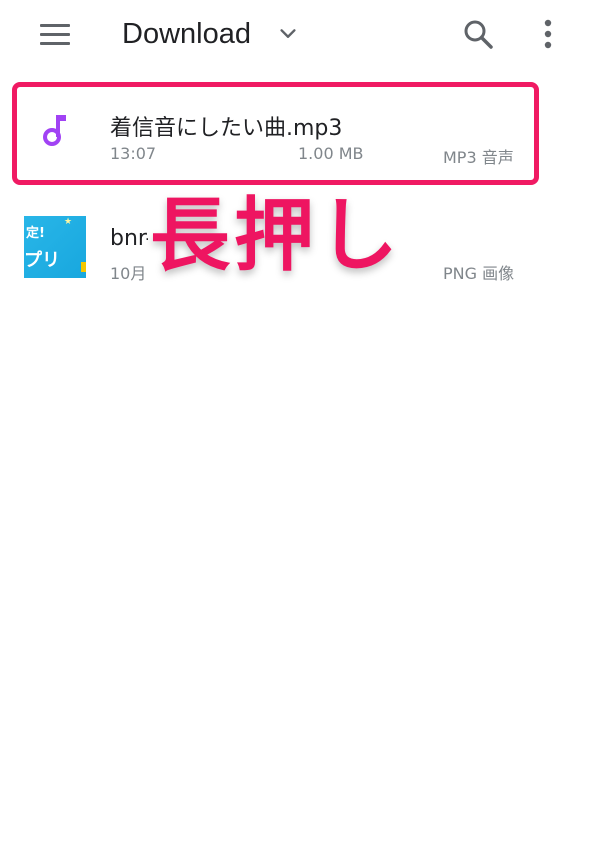 The width and height of the screenshot is (600, 843). Describe the element at coordinates (288, 33) in the screenshot. I see `chevron-down-icon` at that location.